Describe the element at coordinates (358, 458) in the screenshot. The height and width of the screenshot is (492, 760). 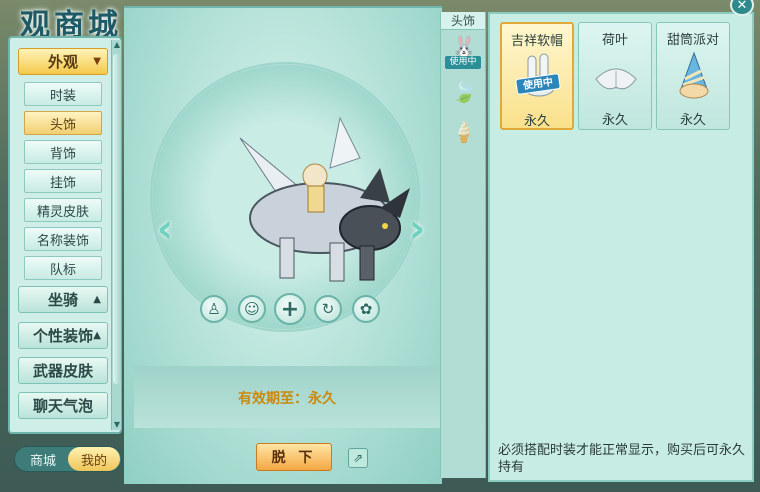
I see `share-icon: ⇗` at that location.